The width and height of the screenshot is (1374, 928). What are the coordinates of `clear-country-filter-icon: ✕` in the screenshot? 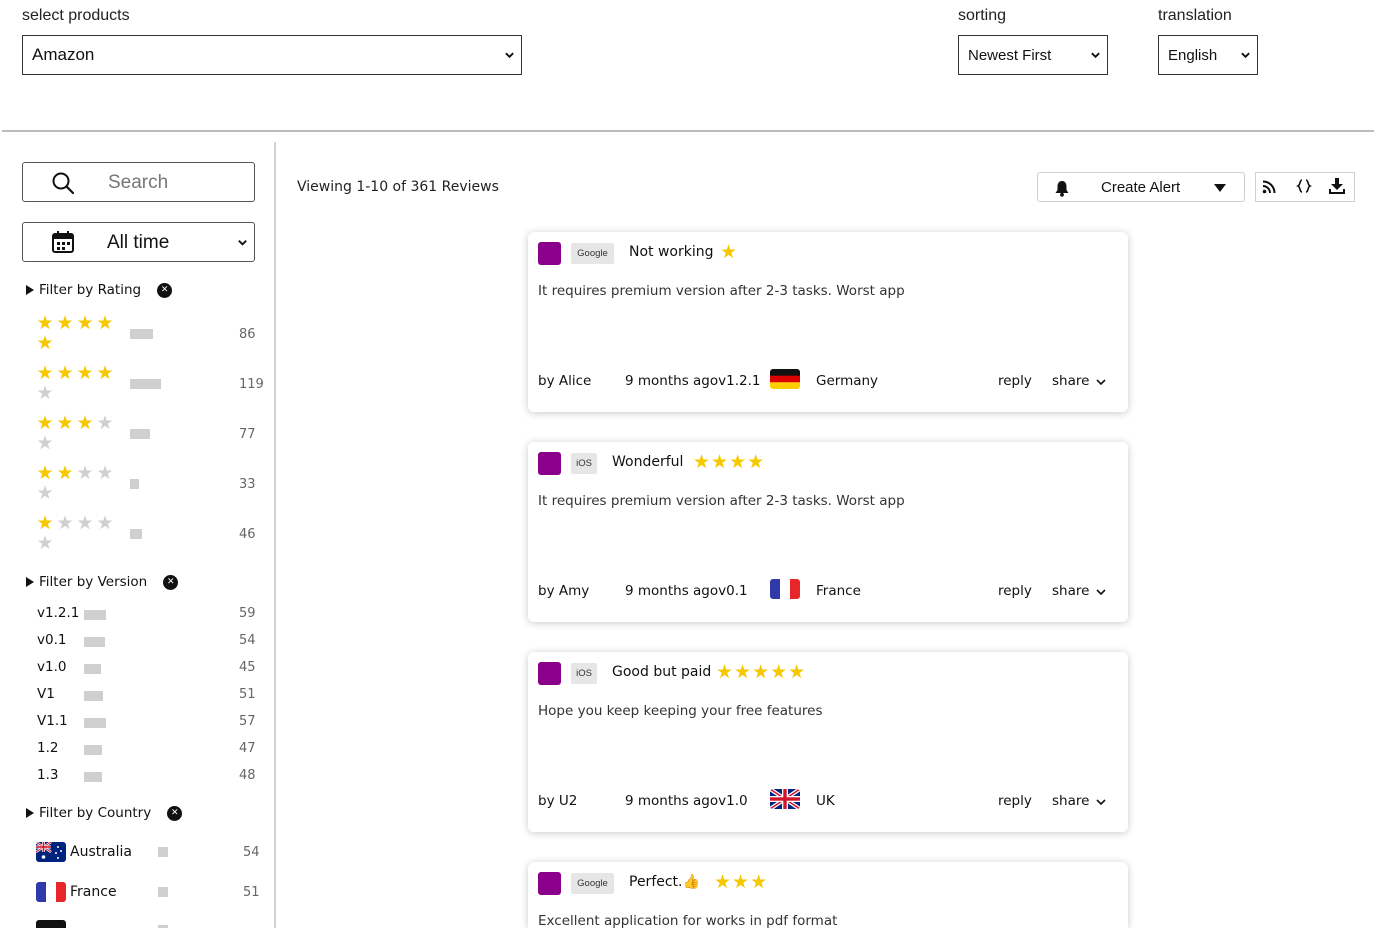 It's located at (175, 813).